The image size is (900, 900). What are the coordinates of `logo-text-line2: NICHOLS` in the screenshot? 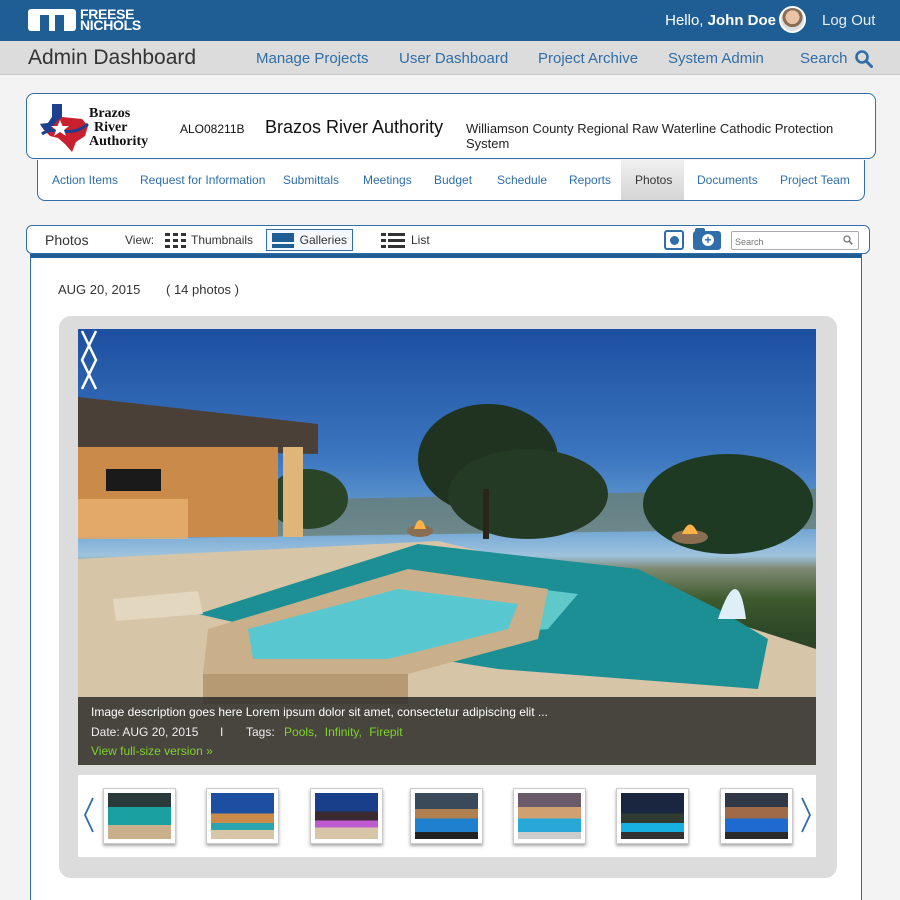 It's located at (110, 25).